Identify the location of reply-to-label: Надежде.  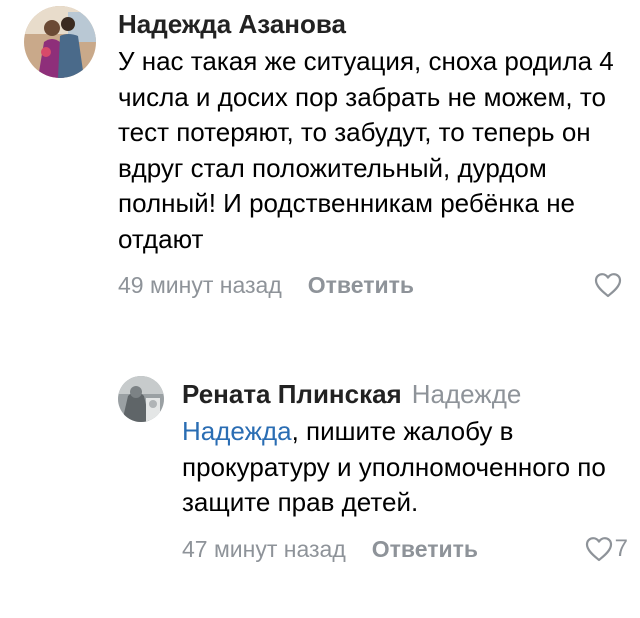
(467, 394).